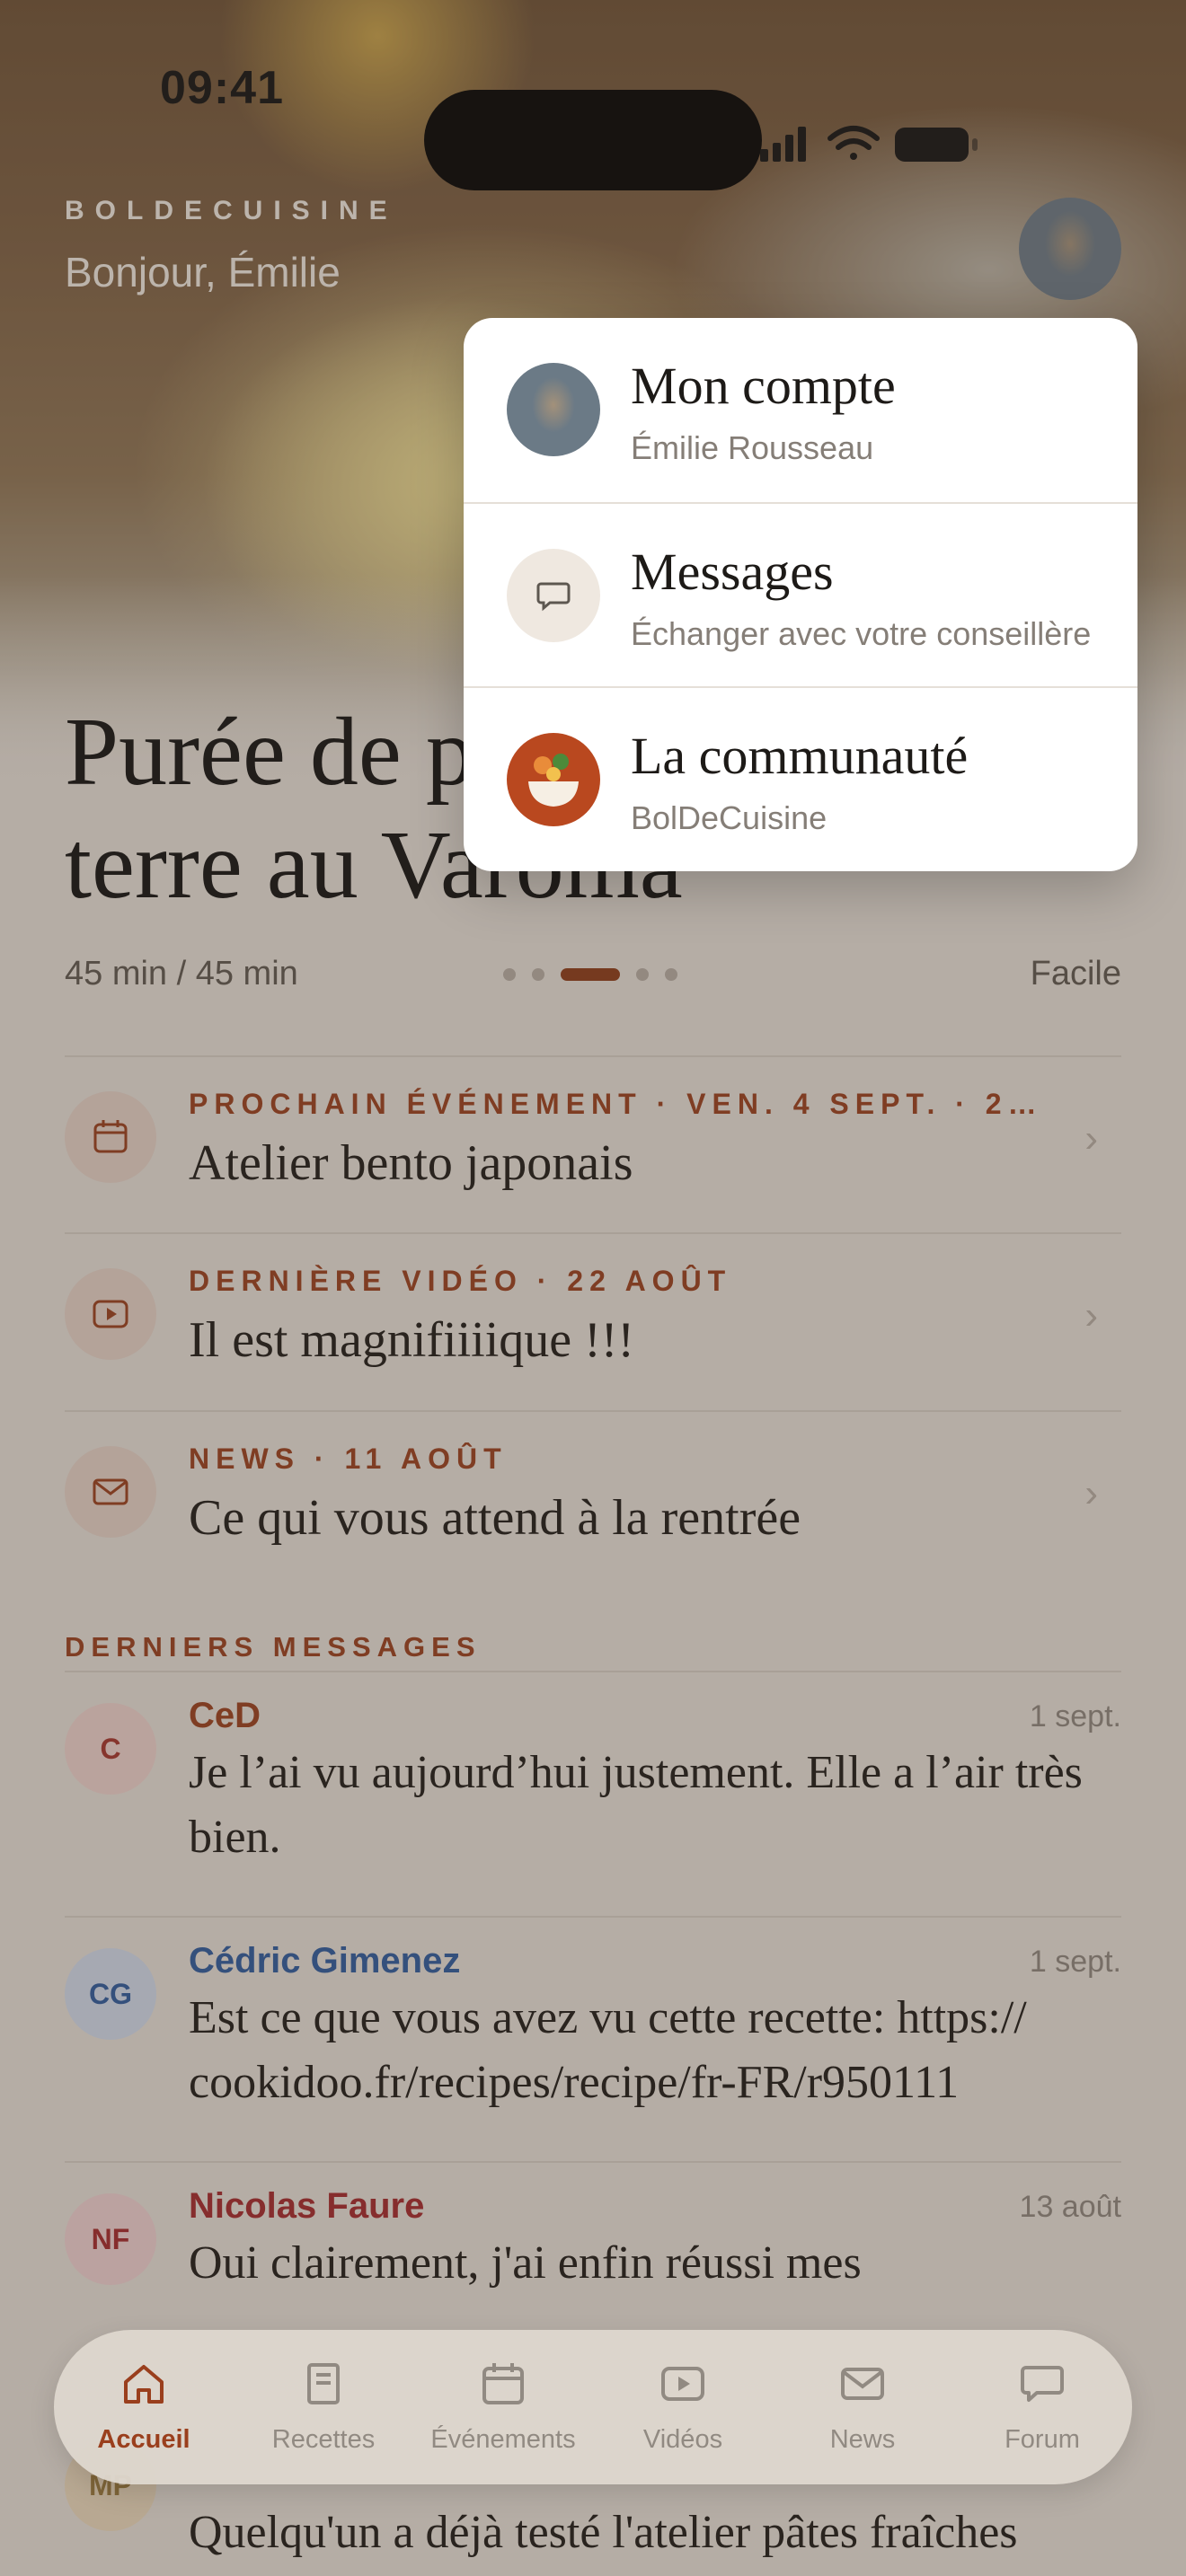  What do you see at coordinates (553, 409) in the screenshot?
I see `avatar` at bounding box center [553, 409].